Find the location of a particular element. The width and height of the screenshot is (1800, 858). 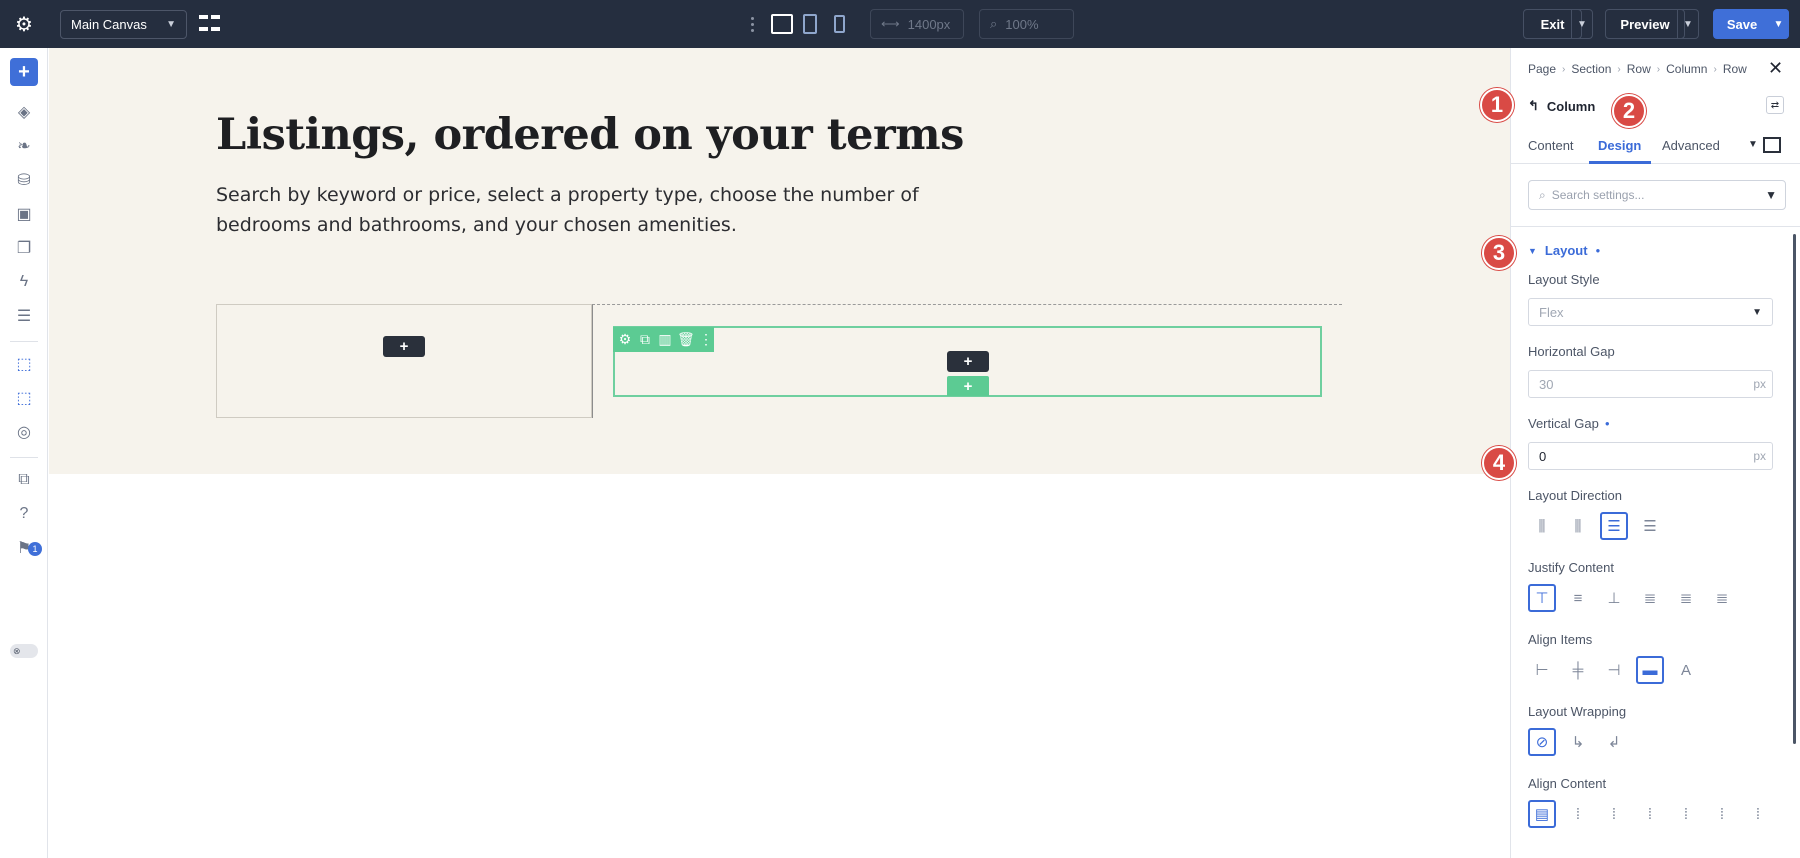

dark-mode-toggle: ⊗ is located at coordinates (24, 651).